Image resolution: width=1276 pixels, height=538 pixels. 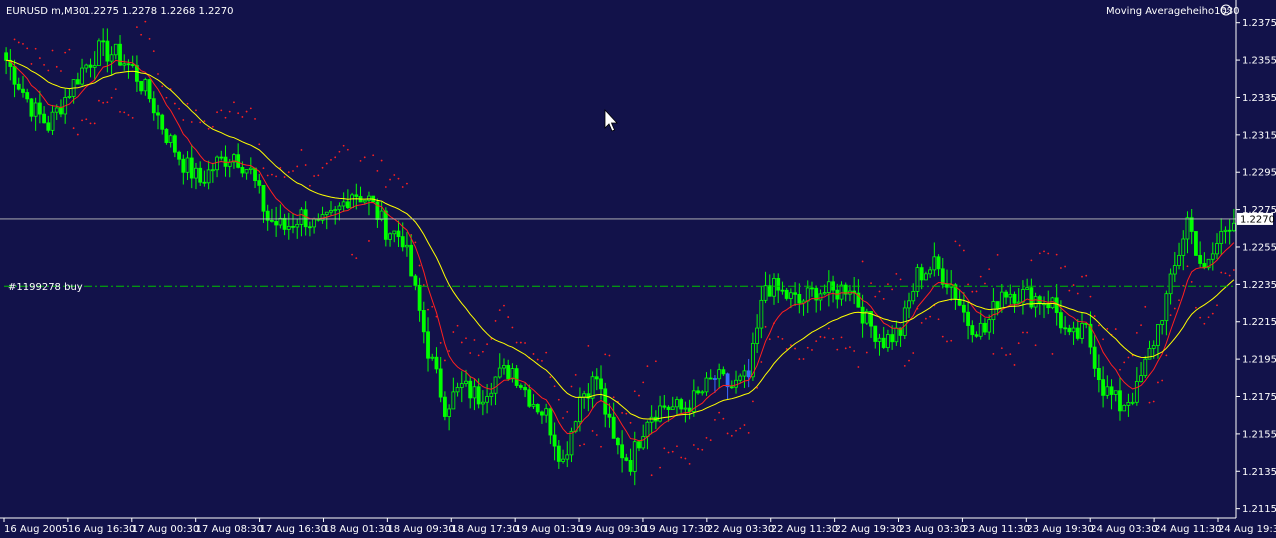 What do you see at coordinates (612, 529) in the screenshot?
I see `x-tick-label: 19 Aug 09:30` at bounding box center [612, 529].